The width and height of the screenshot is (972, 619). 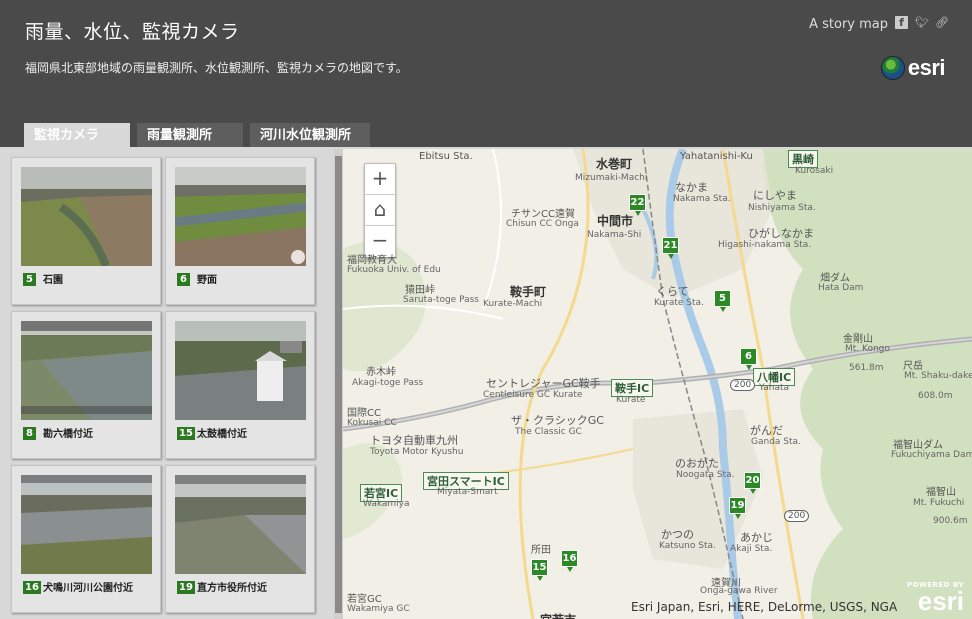 What do you see at coordinates (222, 434) in the screenshot?
I see `camera-name: 太鼓橋付近` at bounding box center [222, 434].